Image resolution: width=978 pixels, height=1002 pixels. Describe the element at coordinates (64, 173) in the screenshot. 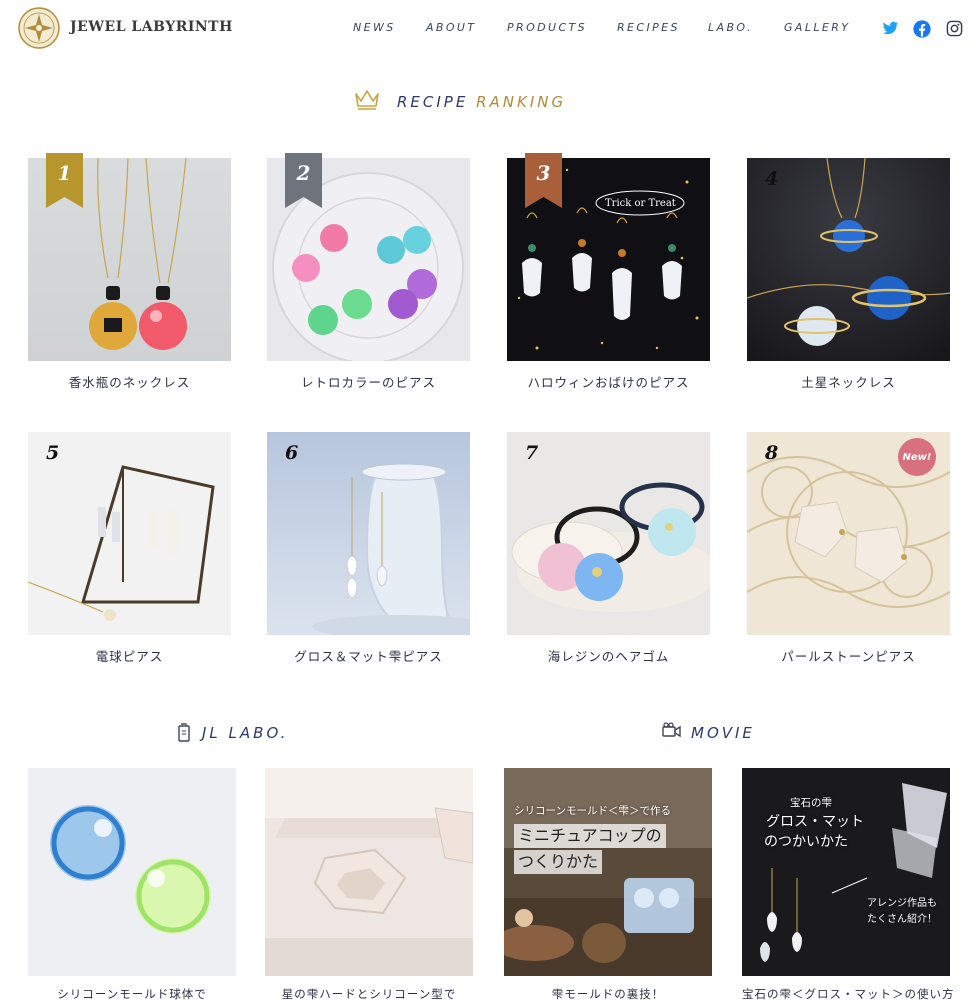

I see `rank-number: 1` at that location.